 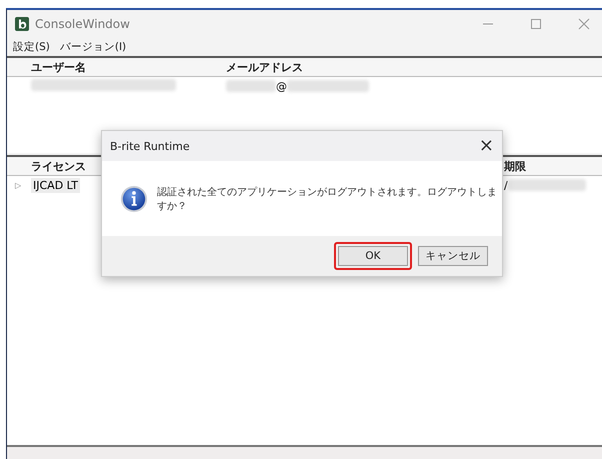 I want to click on maximize-icon, so click(x=536, y=24).